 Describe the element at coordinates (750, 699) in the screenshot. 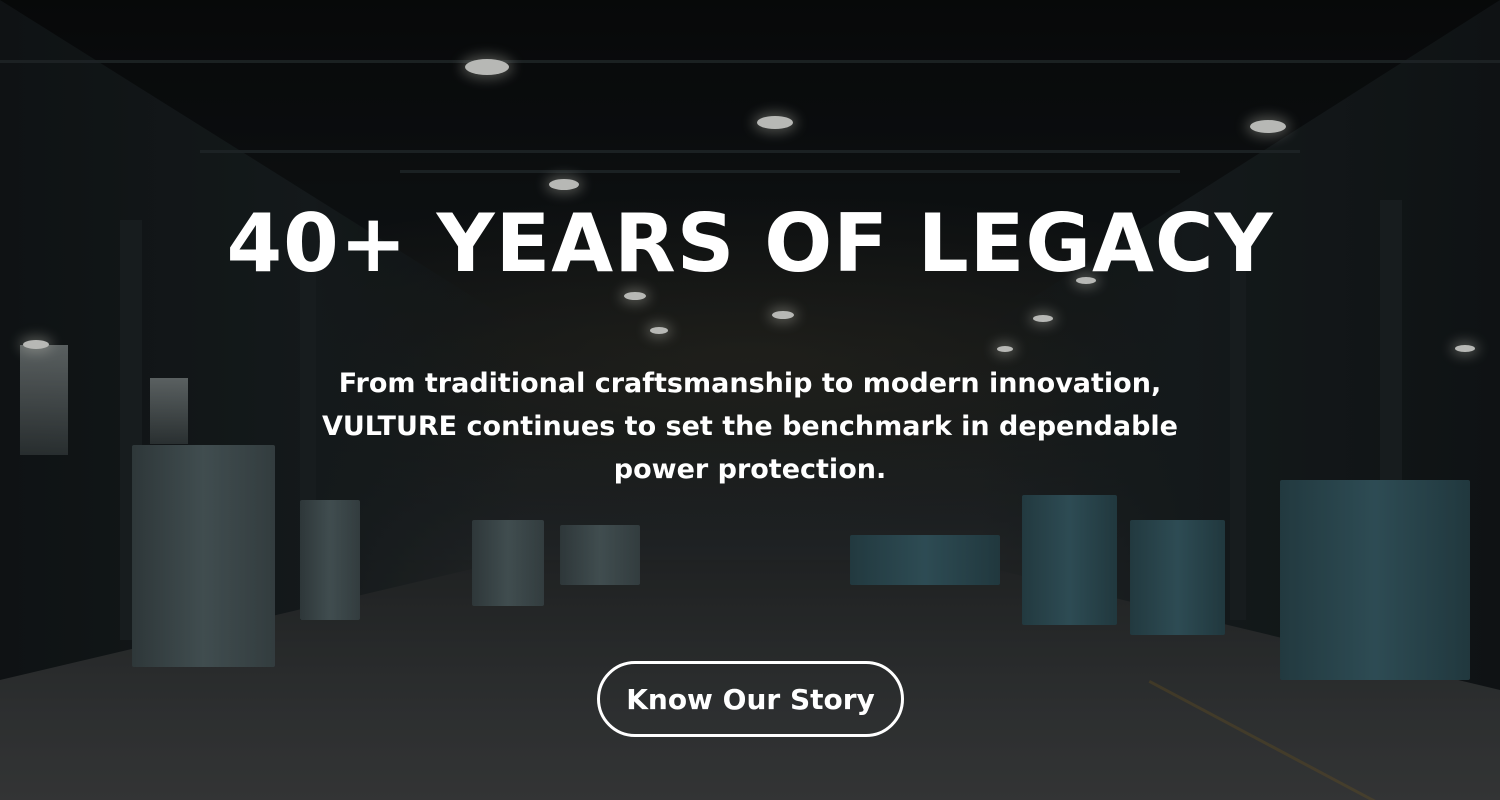

I see `know-our-story-button: Know Our Story` at that location.